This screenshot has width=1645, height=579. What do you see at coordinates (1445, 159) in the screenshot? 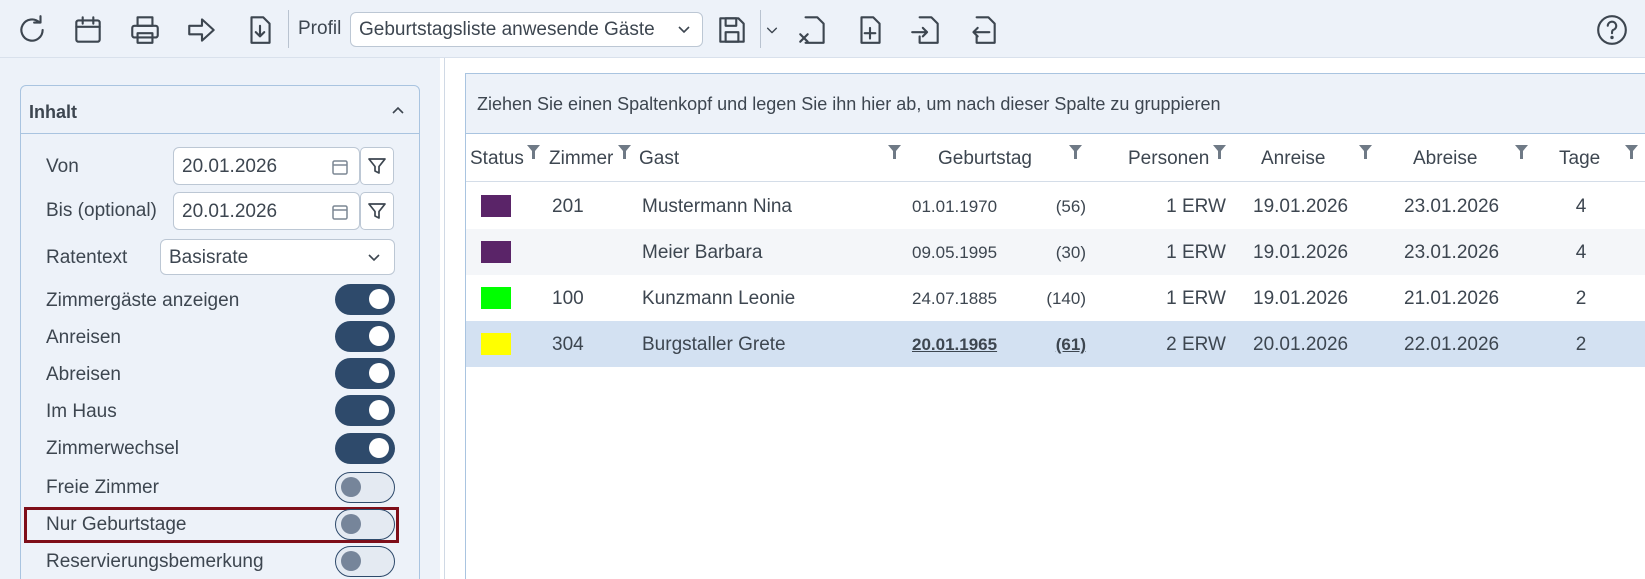
I see `column-header-abreise: Abreise` at bounding box center [1445, 159].